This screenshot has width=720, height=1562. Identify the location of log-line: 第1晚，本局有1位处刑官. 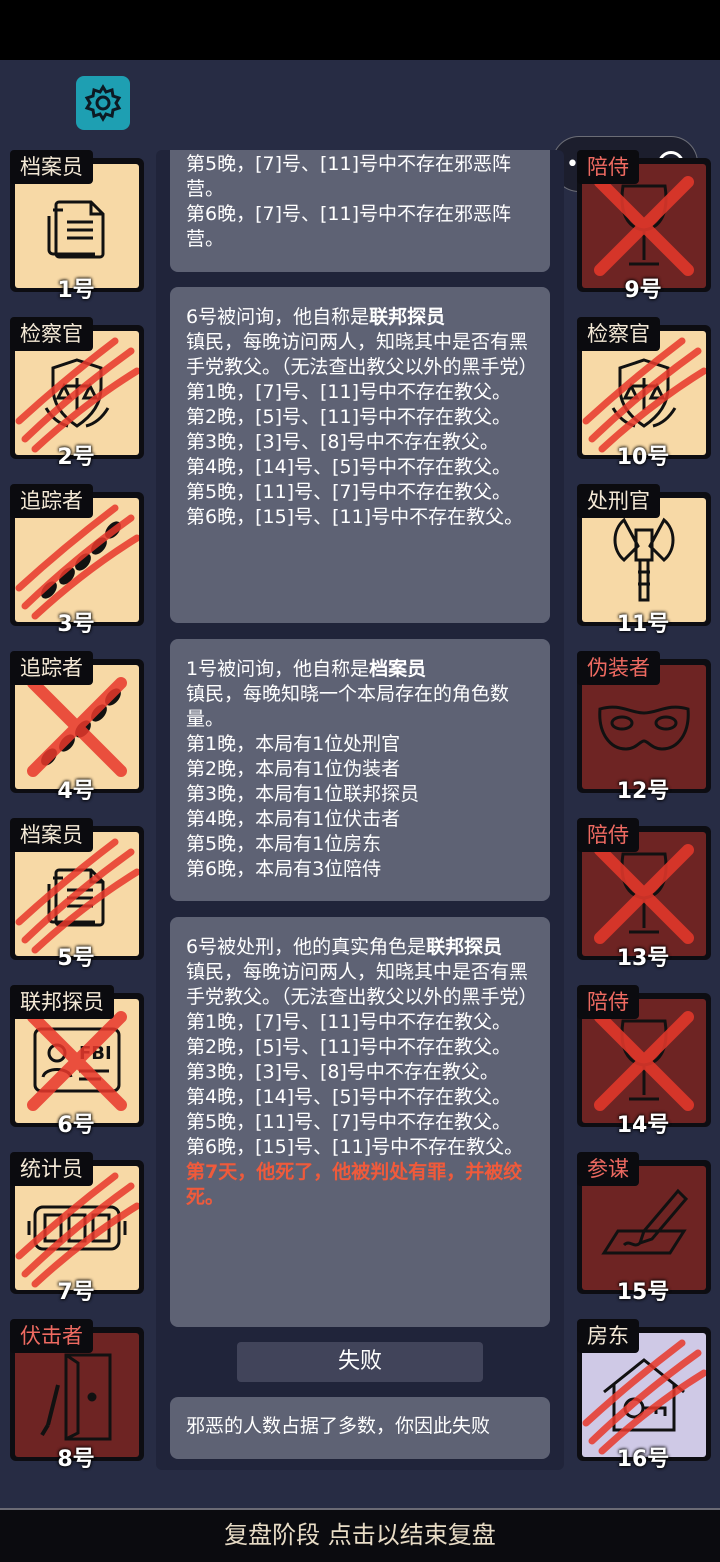
(293, 744).